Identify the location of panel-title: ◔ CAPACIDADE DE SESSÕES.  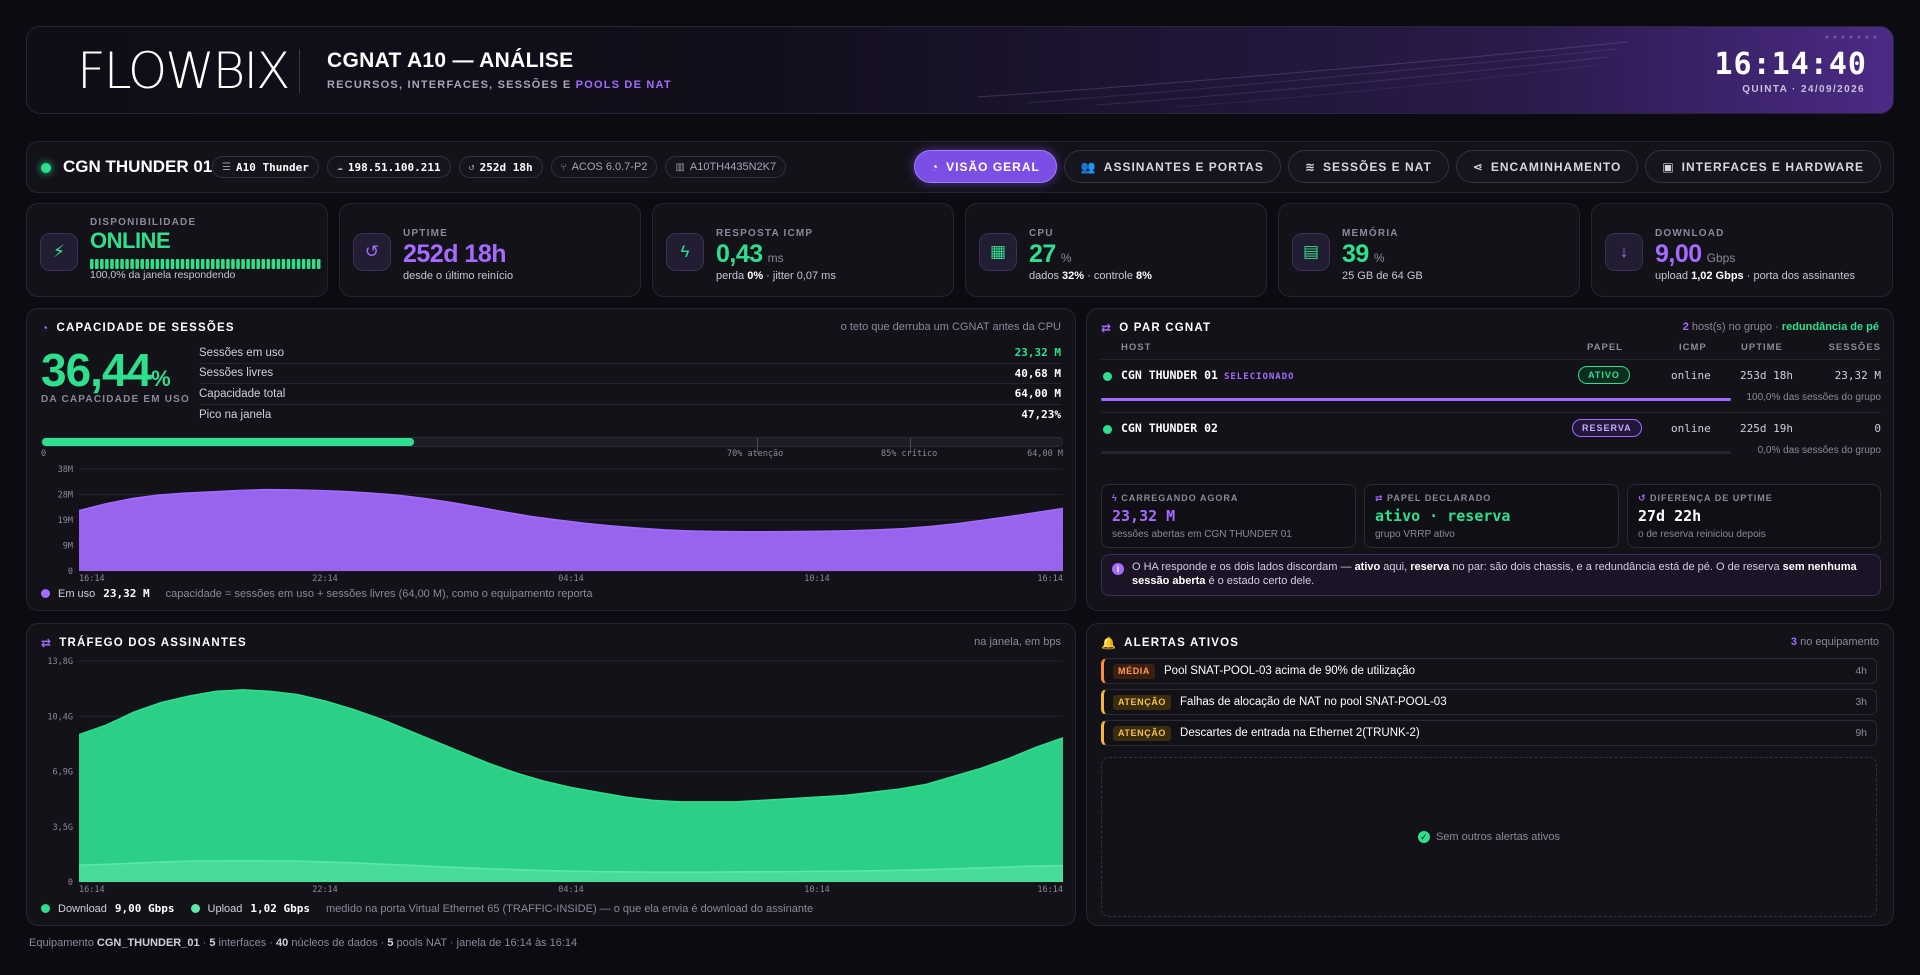
(138, 328).